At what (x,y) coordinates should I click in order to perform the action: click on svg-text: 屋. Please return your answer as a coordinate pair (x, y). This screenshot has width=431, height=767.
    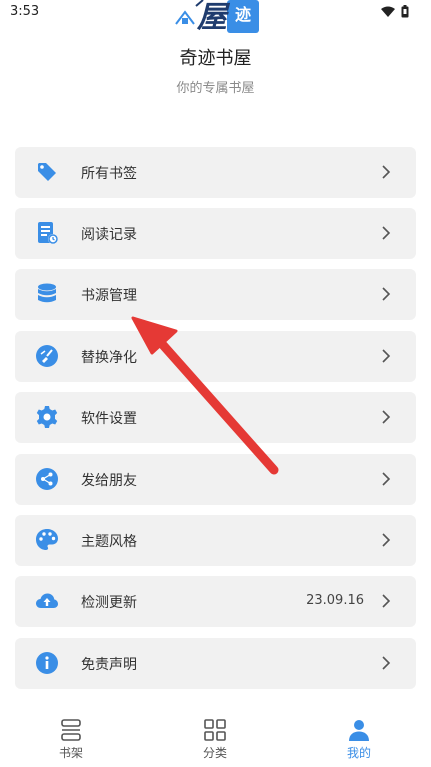
    Looking at the image, I should click on (213, 17).